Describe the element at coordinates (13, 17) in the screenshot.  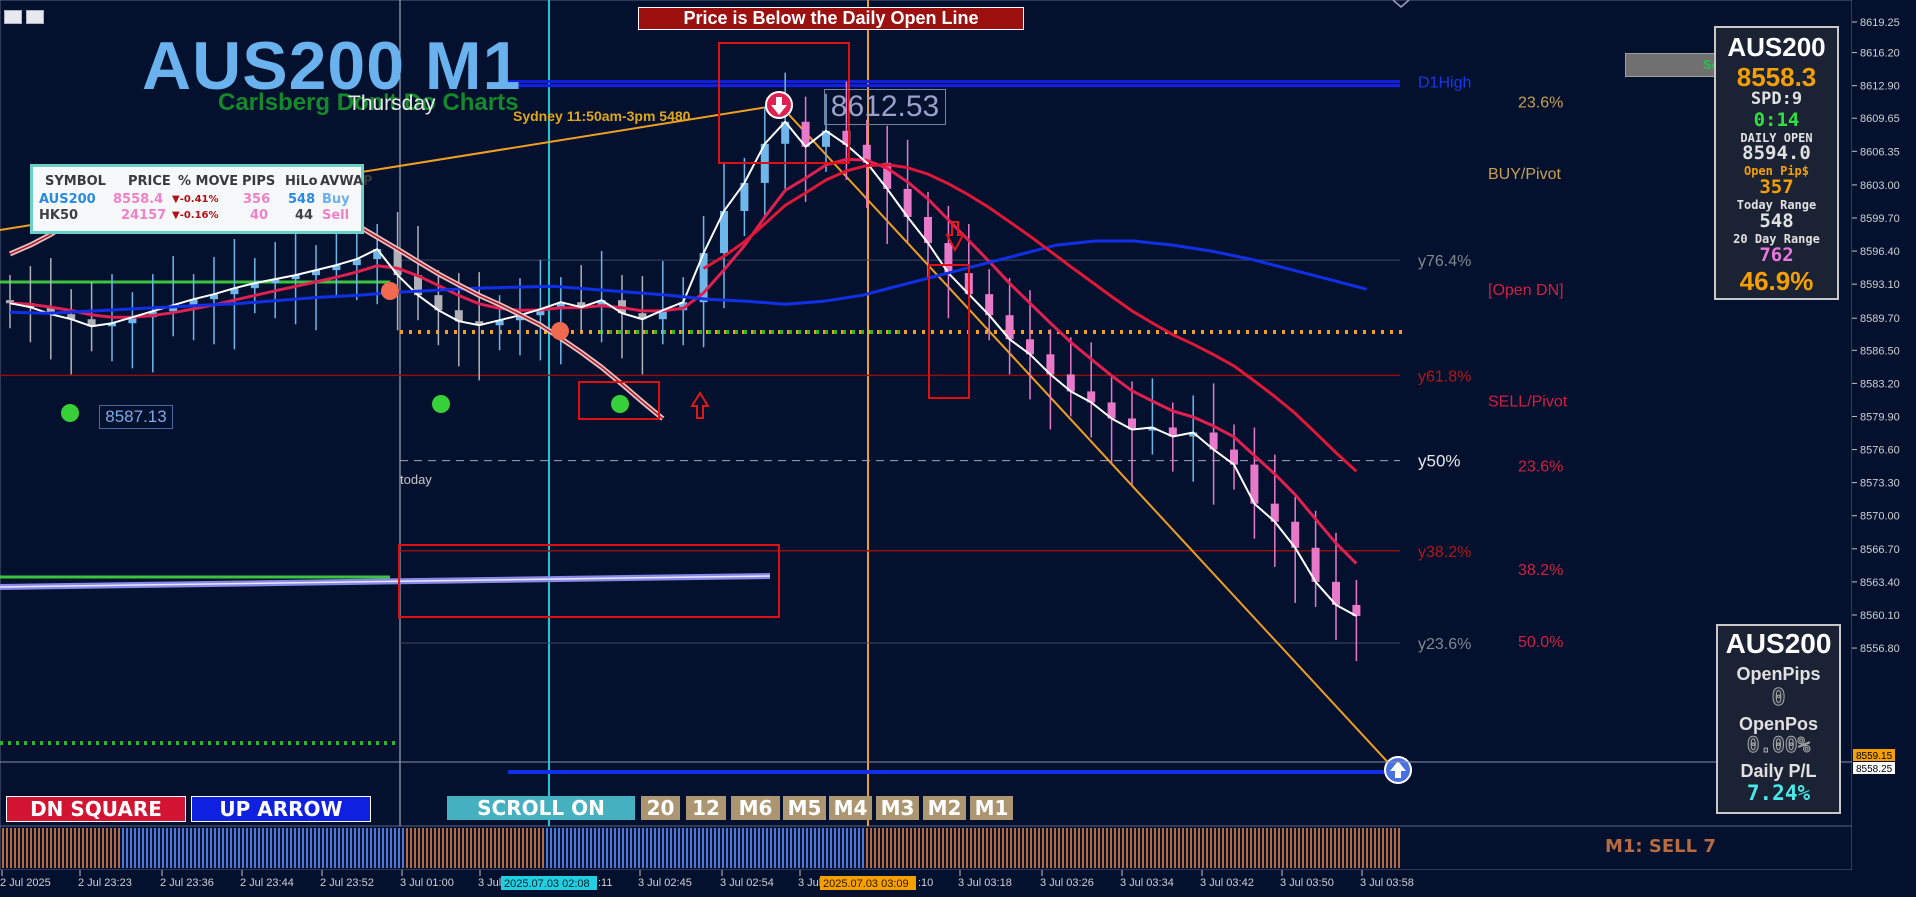
I see `one-click-trading-icon` at that location.